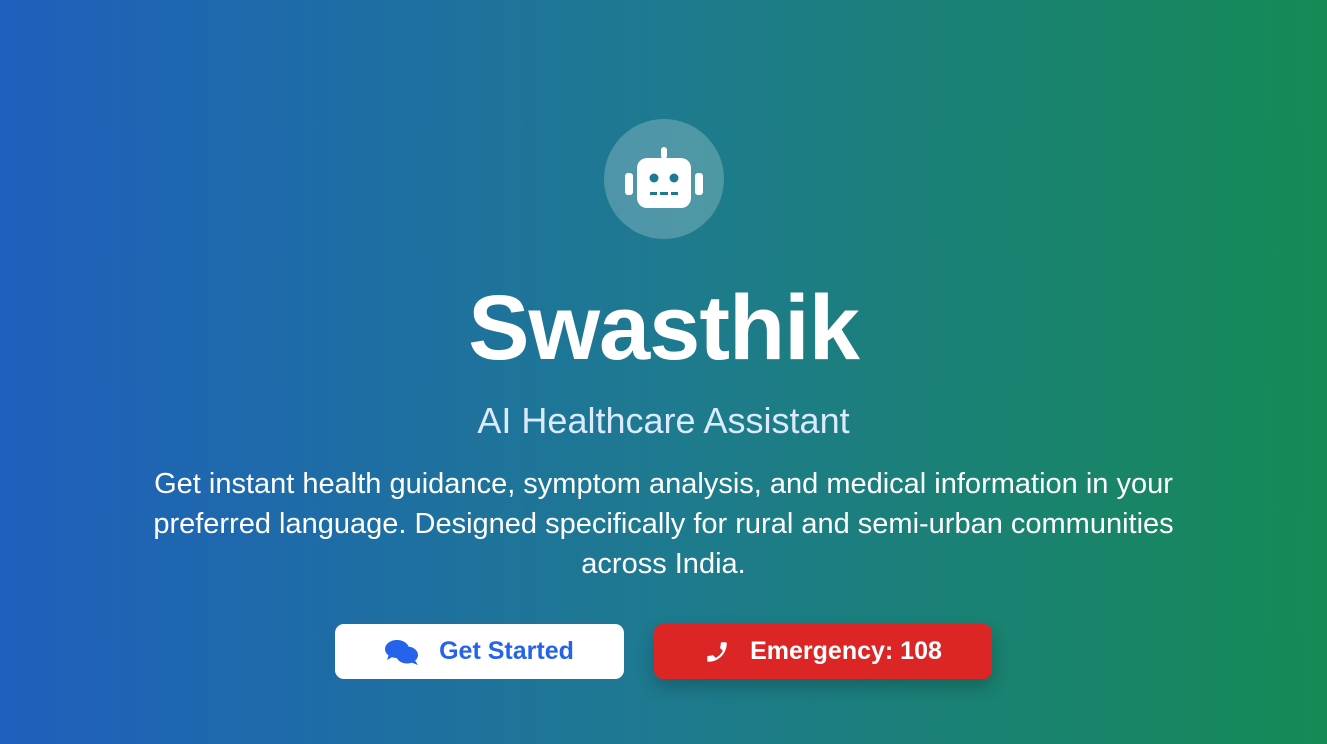  I want to click on emergency-call-button: Emergency: 108, so click(823, 651).